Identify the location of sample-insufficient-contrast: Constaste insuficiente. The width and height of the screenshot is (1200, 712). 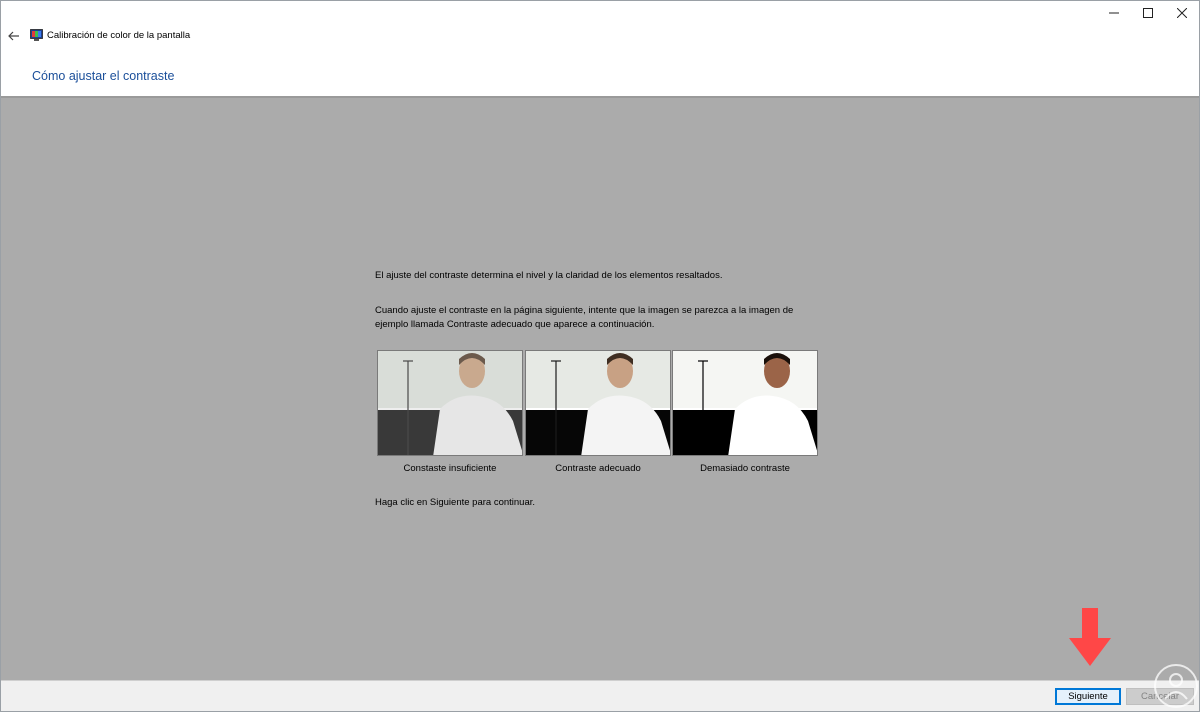
(450, 417).